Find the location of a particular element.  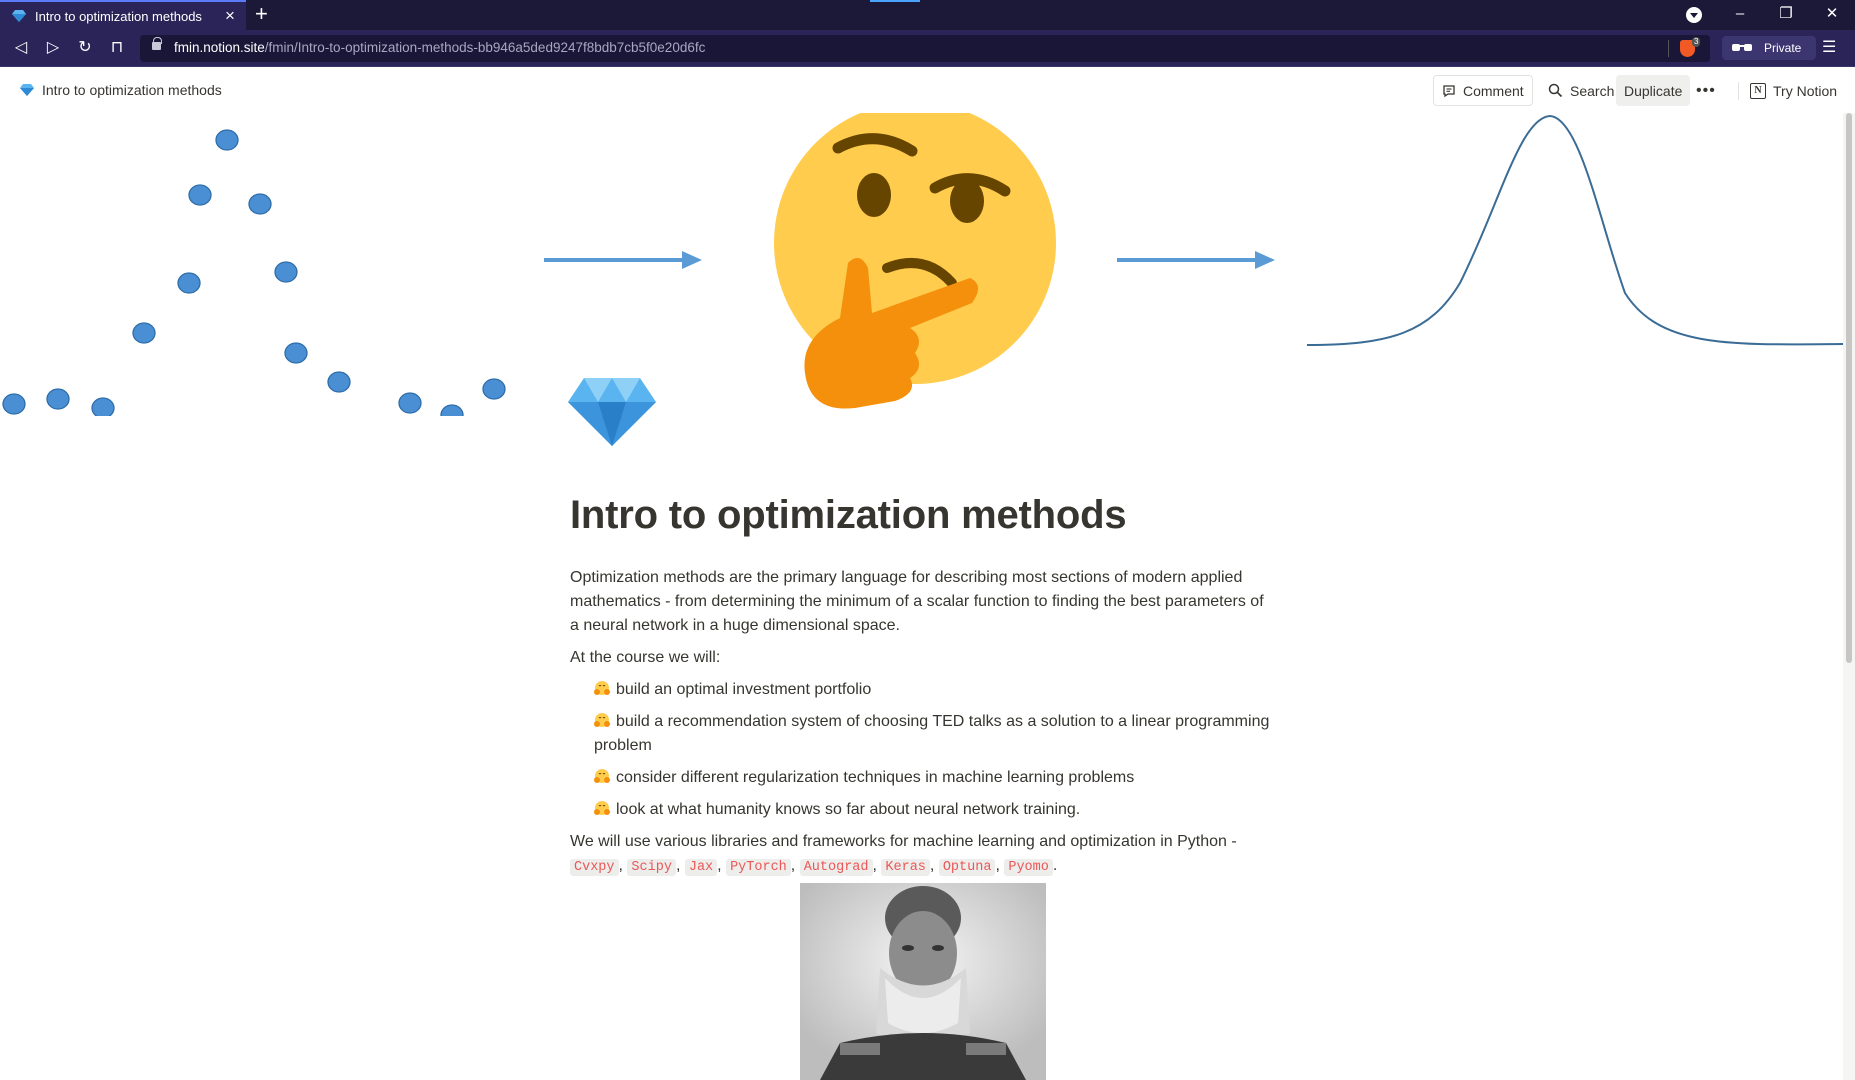

breadcrumb: Intro to optimization methods is located at coordinates (121, 90).